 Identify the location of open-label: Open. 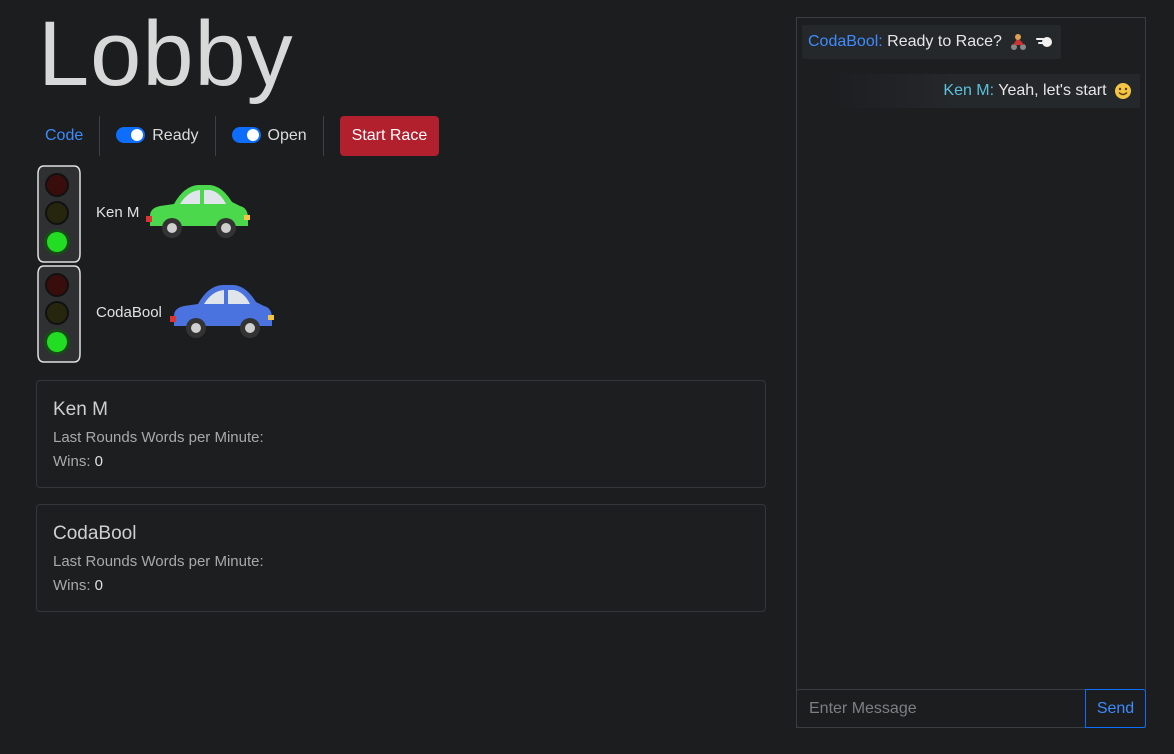
(287, 135).